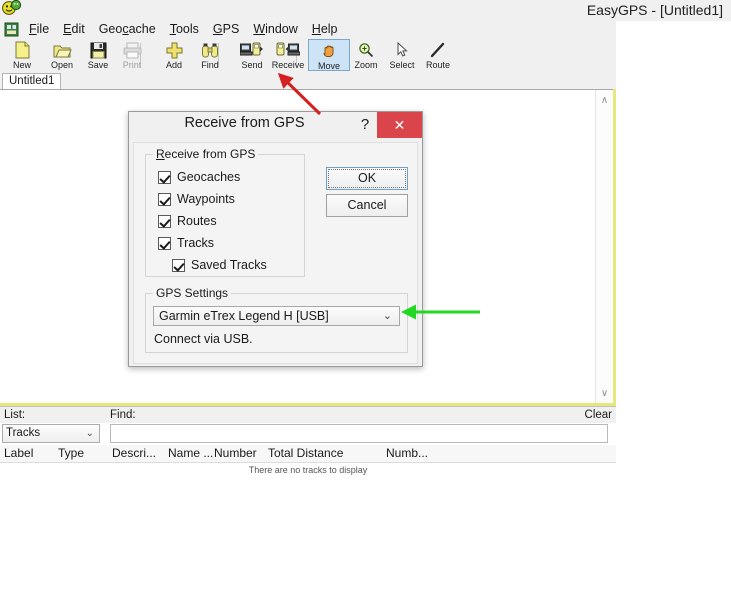 The height and width of the screenshot is (601, 731). I want to click on column-number: Number, so click(235, 453).